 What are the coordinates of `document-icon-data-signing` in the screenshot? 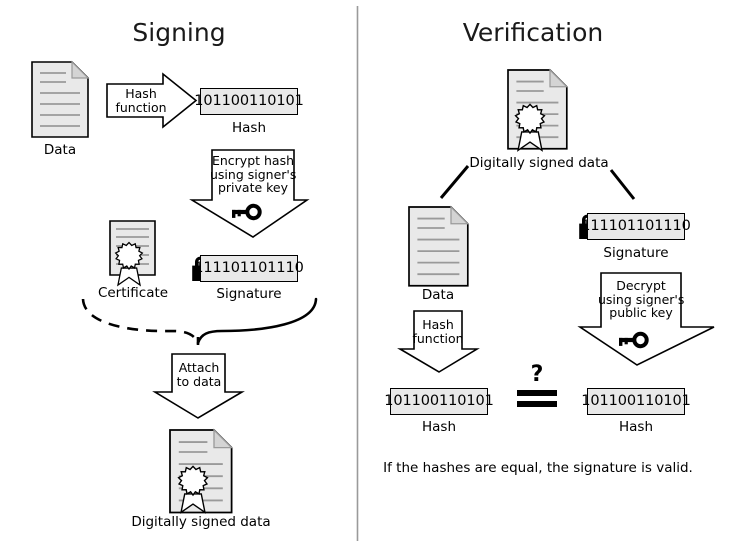 It's located at (60, 99).